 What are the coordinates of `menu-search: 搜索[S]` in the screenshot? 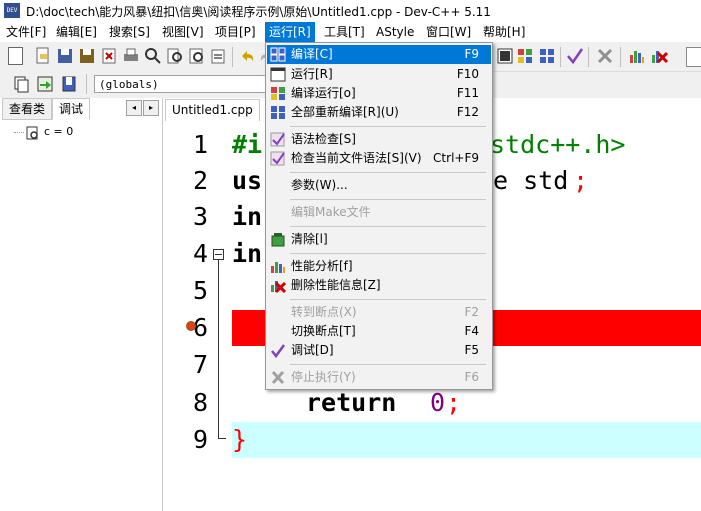 It's located at (129, 32).